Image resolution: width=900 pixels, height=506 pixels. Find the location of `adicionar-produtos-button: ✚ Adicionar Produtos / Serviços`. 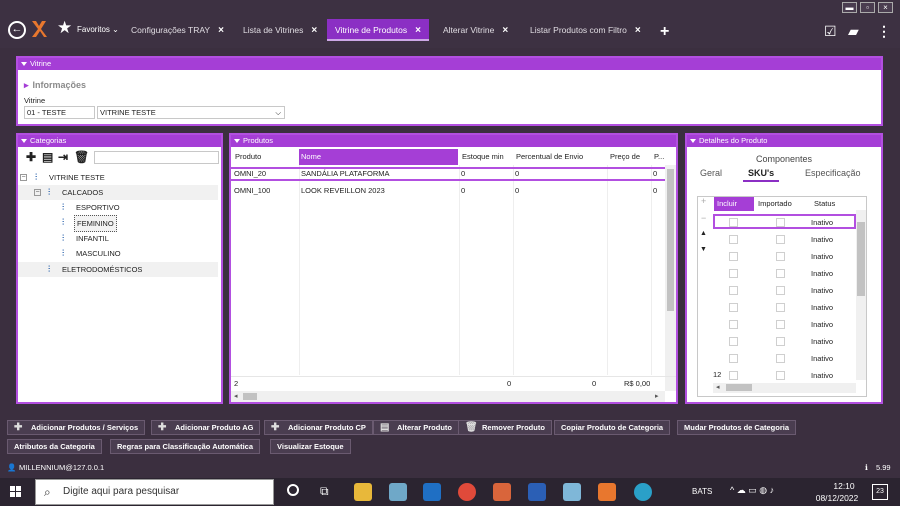

adicionar-produtos-button: ✚ Adicionar Produtos / Serviços is located at coordinates (76, 427).